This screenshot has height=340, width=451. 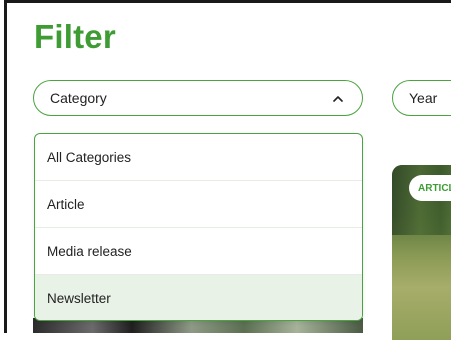 I want to click on category-select: Category, so click(x=198, y=98).